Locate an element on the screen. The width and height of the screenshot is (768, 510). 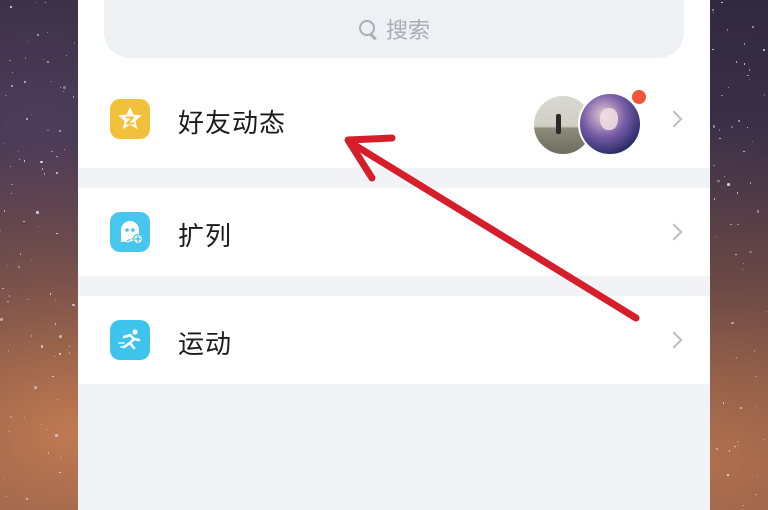
search-icon is located at coordinates (368, 29).